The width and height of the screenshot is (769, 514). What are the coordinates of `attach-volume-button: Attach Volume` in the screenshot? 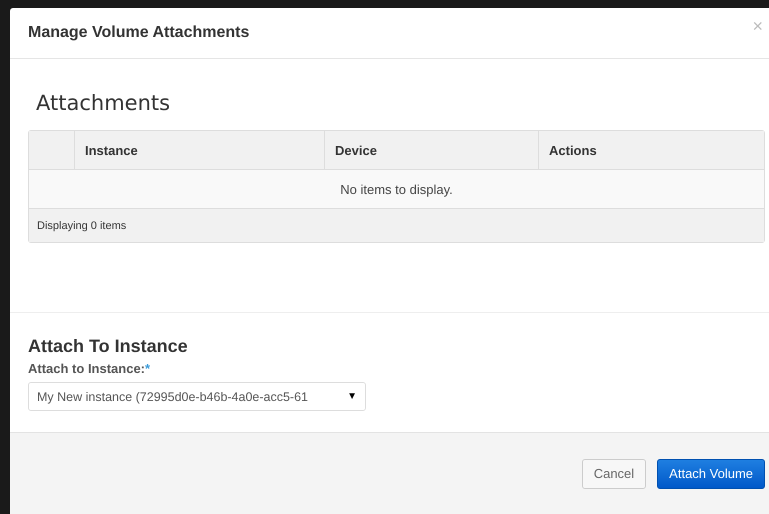 It's located at (711, 473).